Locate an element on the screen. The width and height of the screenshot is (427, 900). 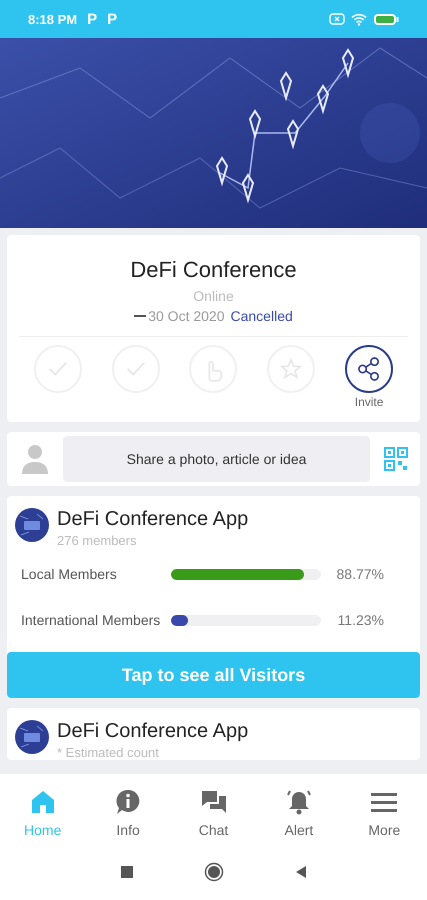
action-label: Invite is located at coordinates (369, 402).